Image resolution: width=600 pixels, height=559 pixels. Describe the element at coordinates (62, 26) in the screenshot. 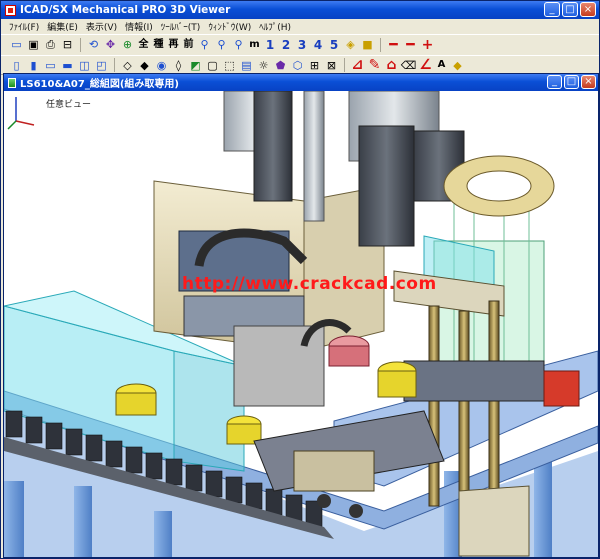

I see `menu-edit: 編集(E)` at that location.